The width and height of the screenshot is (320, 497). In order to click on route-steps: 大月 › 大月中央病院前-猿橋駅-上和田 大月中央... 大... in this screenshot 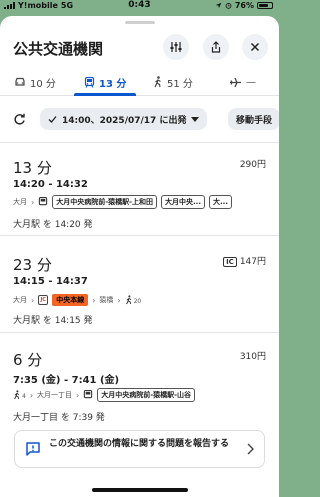, I will do `click(122, 202)`.